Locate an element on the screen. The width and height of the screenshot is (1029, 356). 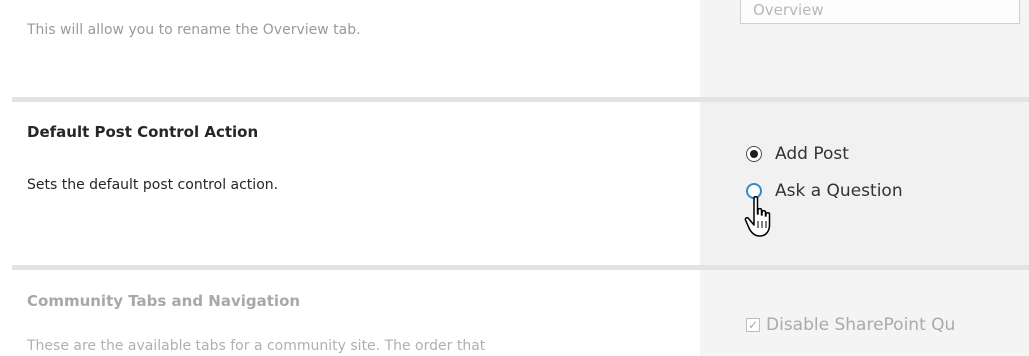
radio-option-ask-question: Ask a Question is located at coordinates (824, 191).